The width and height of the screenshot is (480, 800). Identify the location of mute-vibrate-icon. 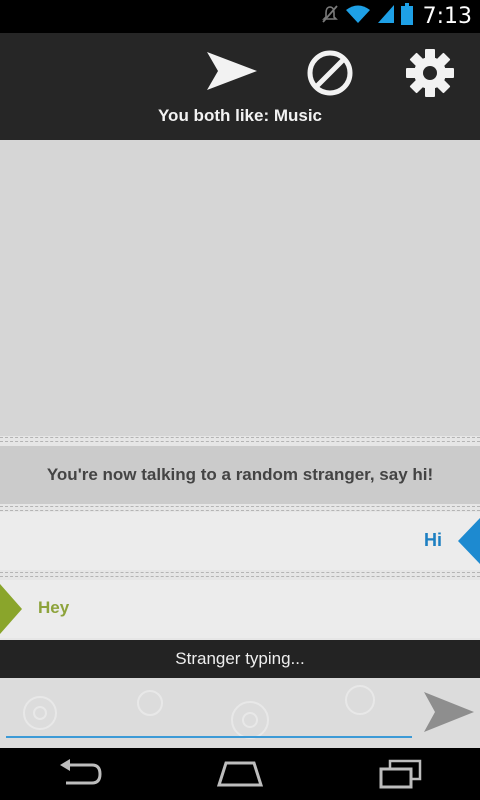
(330, 16).